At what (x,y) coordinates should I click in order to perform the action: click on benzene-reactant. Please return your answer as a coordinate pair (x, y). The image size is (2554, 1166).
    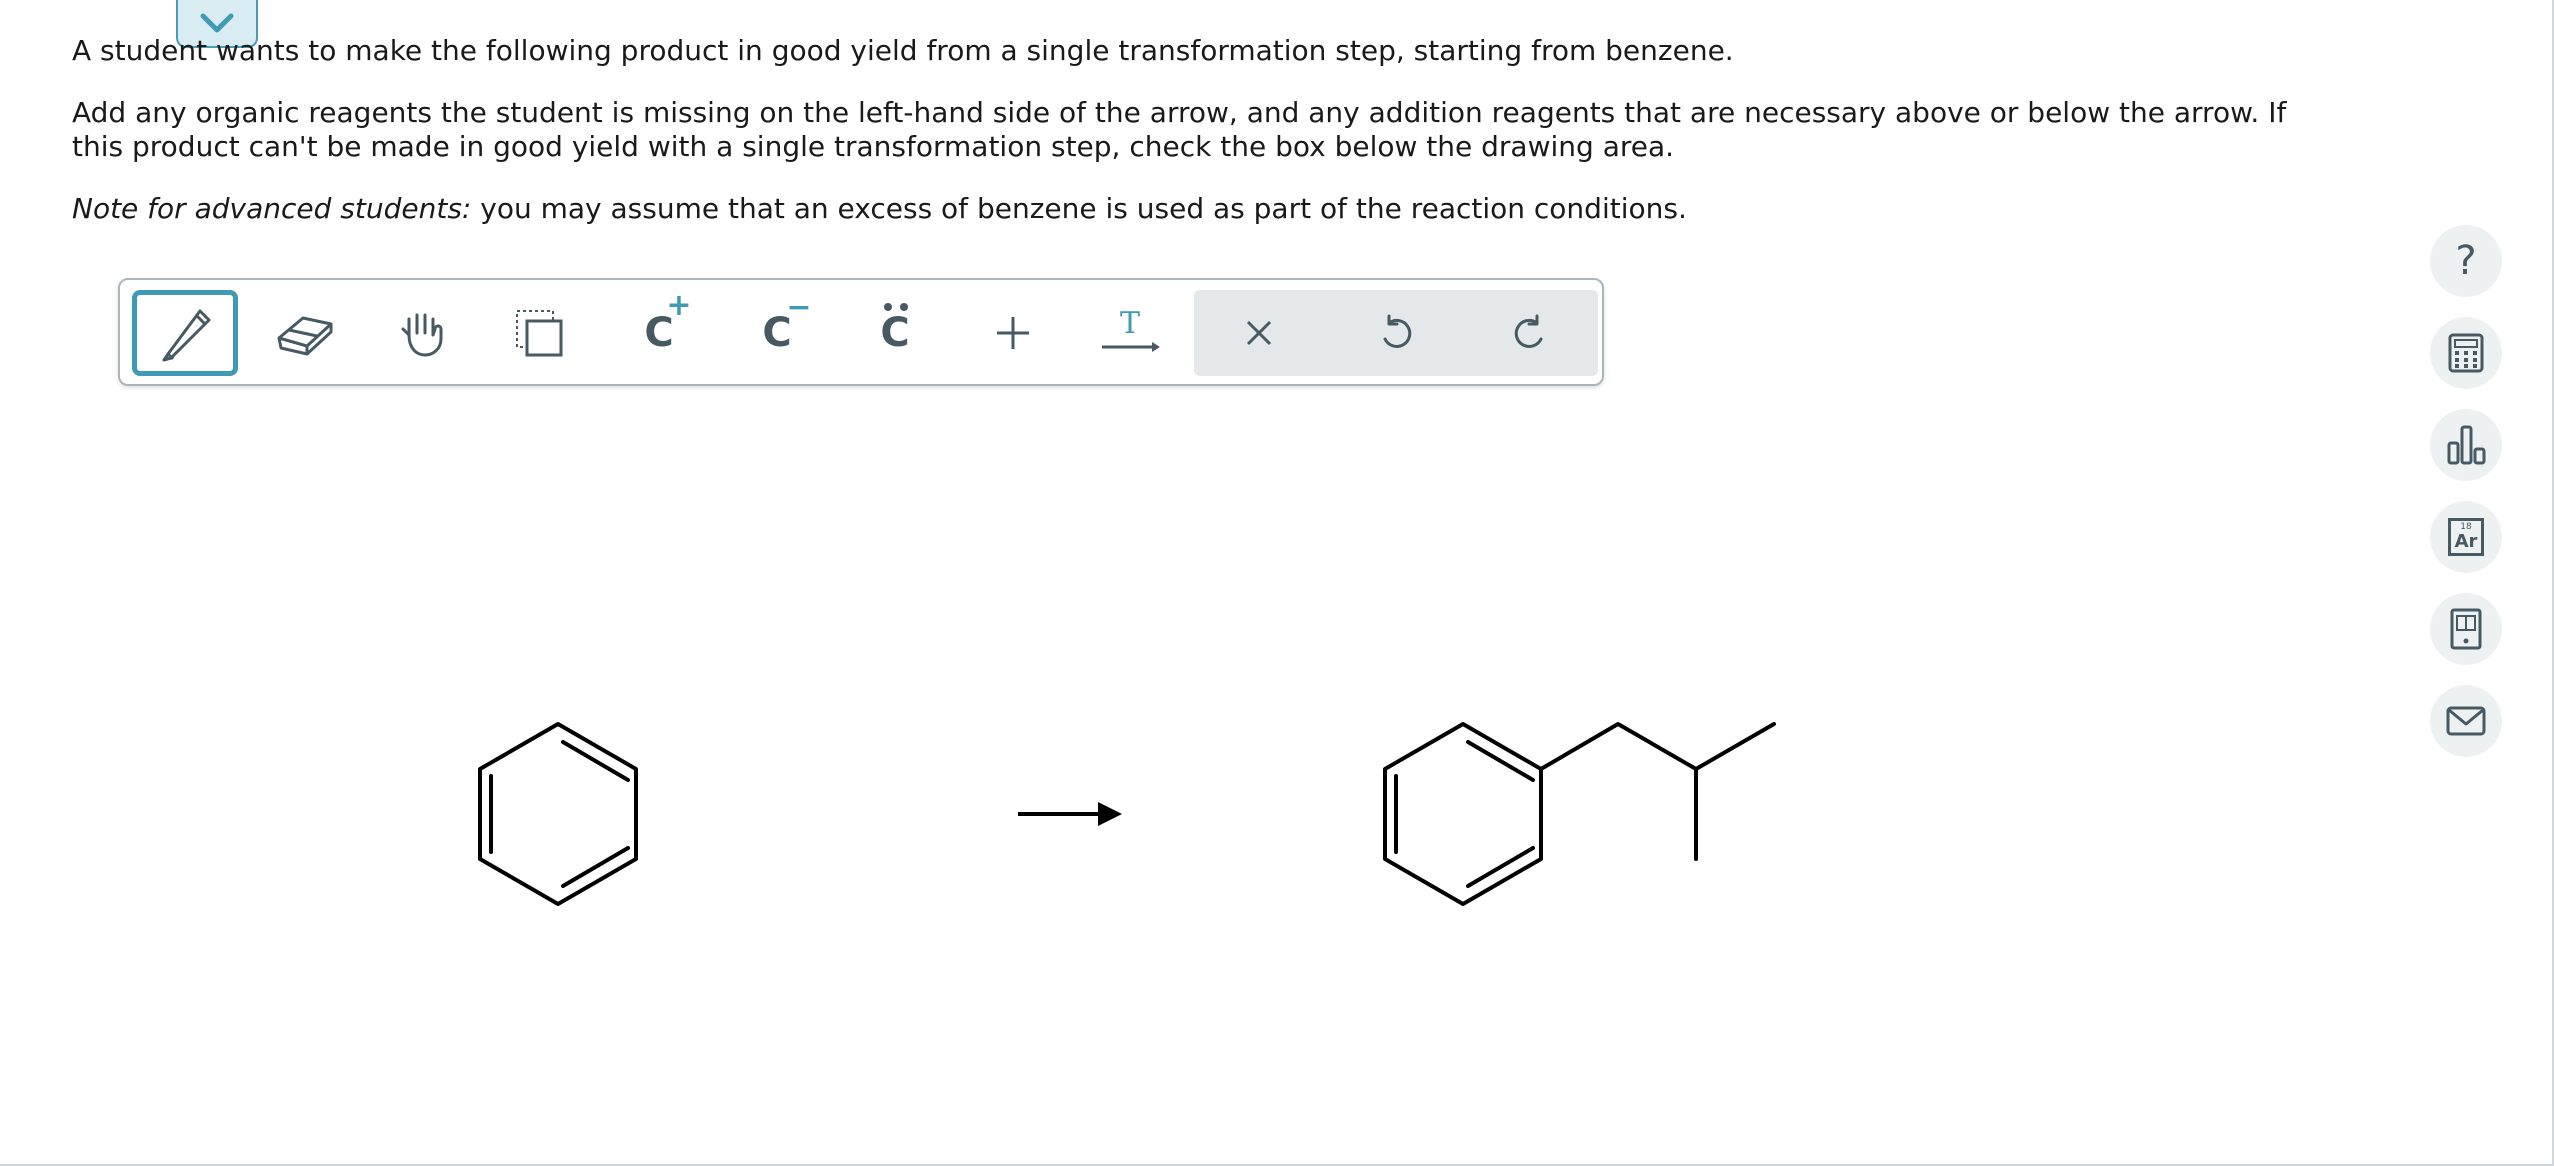
    Looking at the image, I should click on (558, 814).